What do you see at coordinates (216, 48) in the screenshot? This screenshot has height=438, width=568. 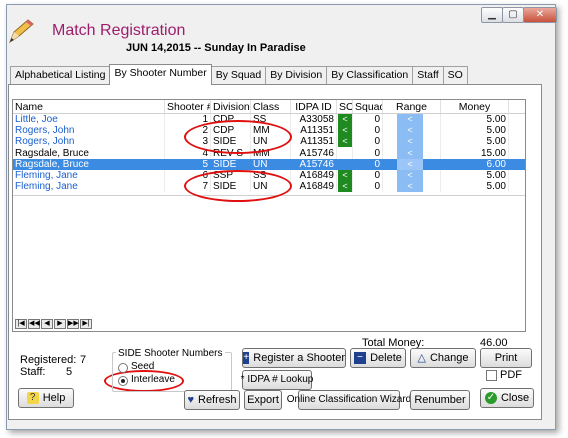 I see `event-heading: JUN 14,2015 -- Sunday In Paradise` at bounding box center [216, 48].